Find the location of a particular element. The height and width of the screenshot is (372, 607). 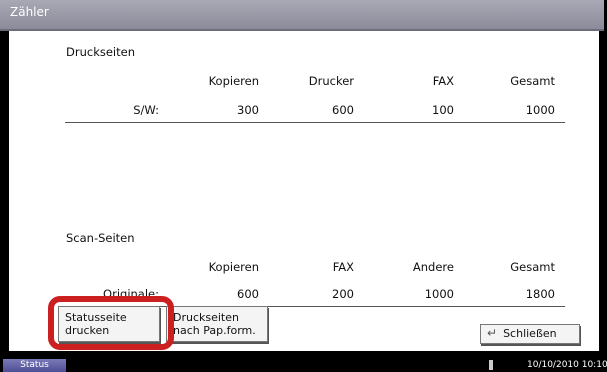

print-col-copy: Kopieren is located at coordinates (233, 81).